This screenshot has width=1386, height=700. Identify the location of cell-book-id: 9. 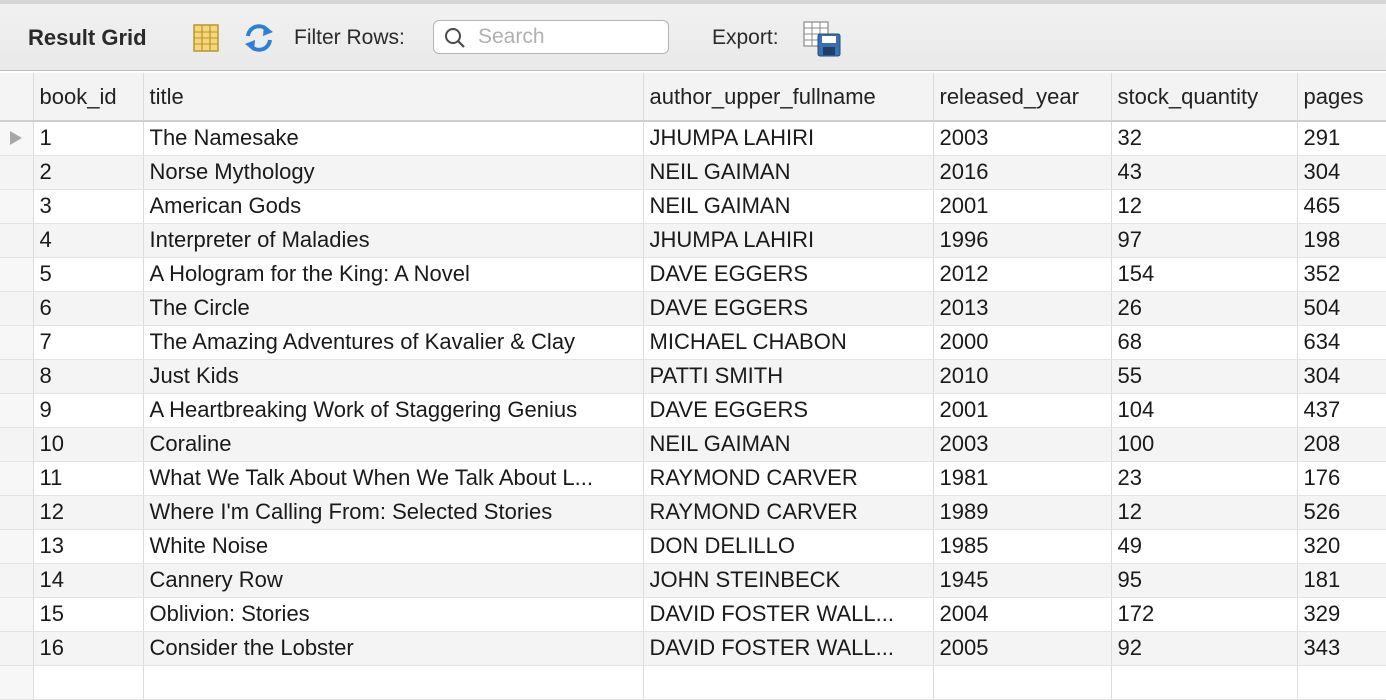
(88, 410).